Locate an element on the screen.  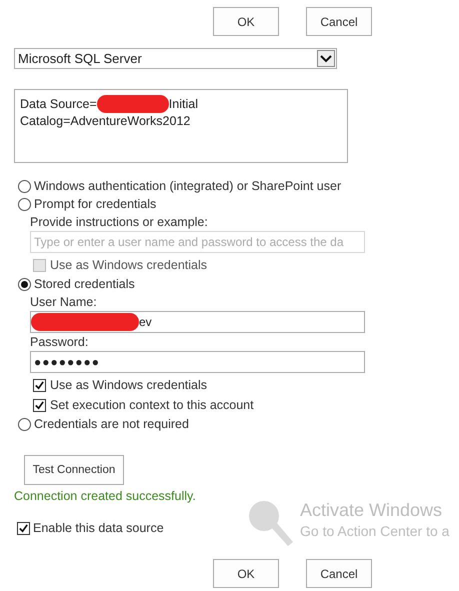
caret-icon is located at coordinates (326, 58).